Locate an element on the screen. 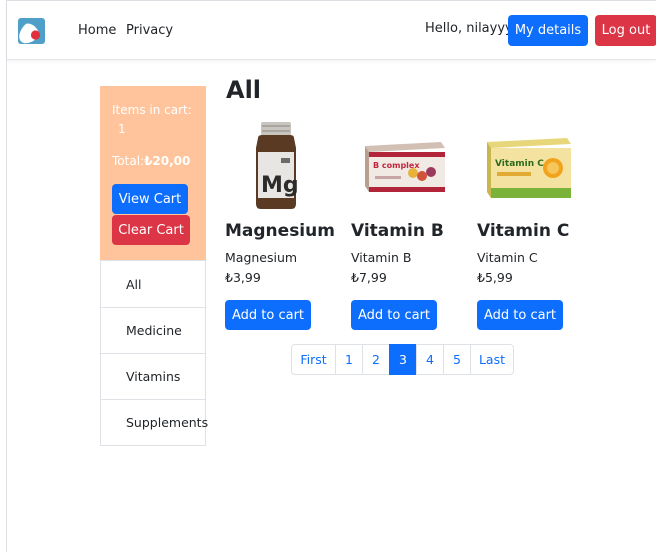  brand-logo is located at coordinates (31, 31).